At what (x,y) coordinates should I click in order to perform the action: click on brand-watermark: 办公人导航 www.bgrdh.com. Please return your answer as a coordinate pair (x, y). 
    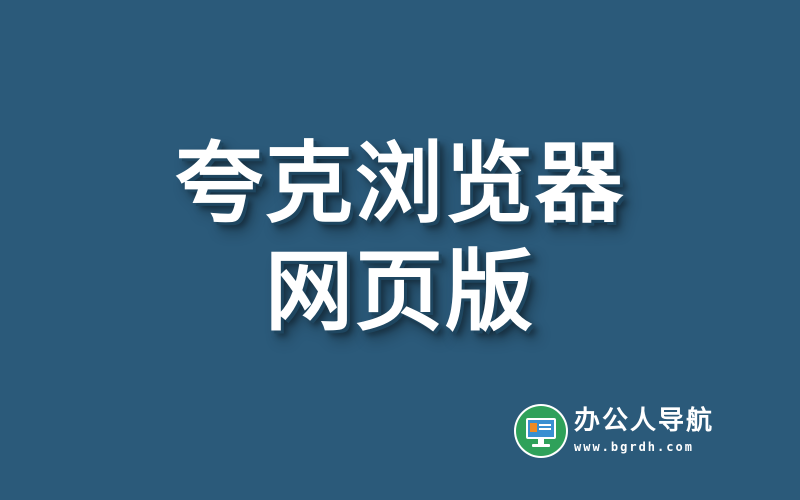
    Looking at the image, I should click on (636, 432).